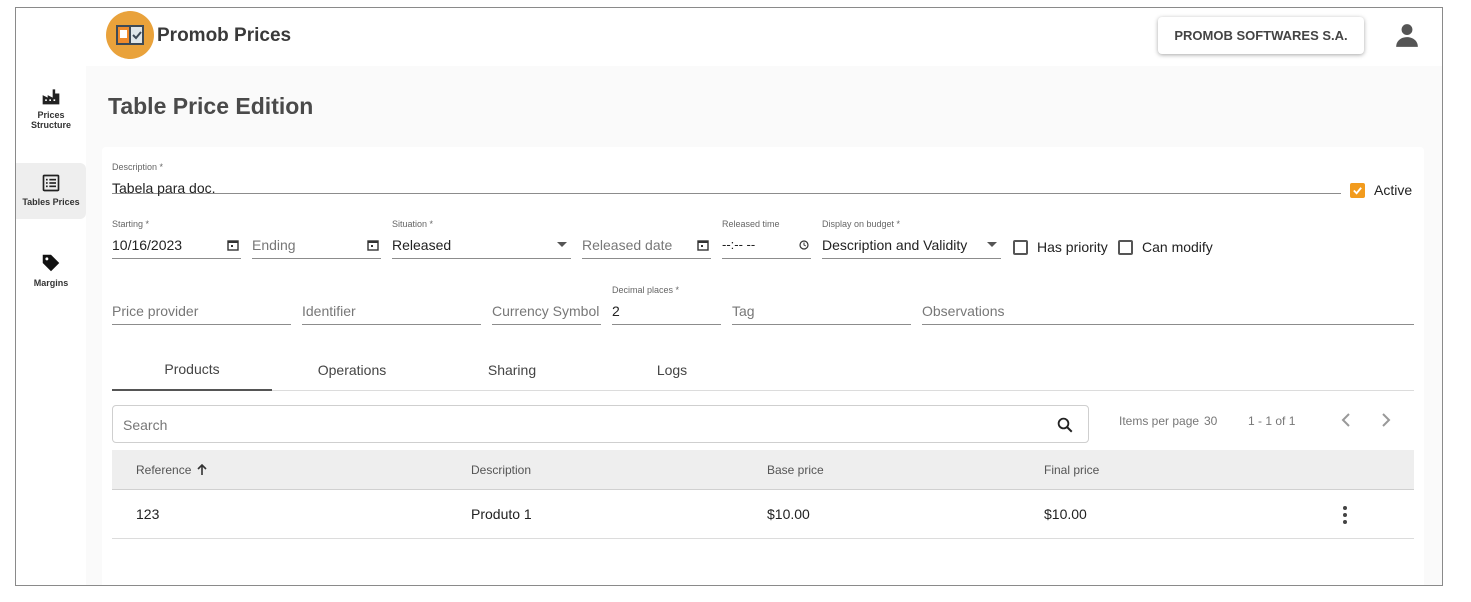 This screenshot has width=1471, height=602. What do you see at coordinates (764, 37) in the screenshot?
I see `app-header: Promob Prices PROMOB SOFTWARES S.A.` at bounding box center [764, 37].